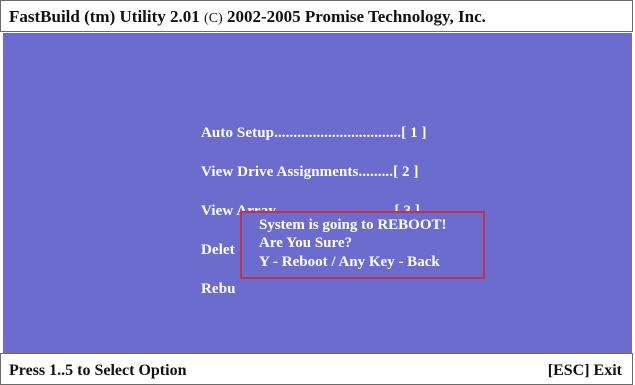 Image resolution: width=635 pixels, height=385 pixels. I want to click on status-bar: Press 1..5 to Select Option [ESC] Exit, so click(316, 369).